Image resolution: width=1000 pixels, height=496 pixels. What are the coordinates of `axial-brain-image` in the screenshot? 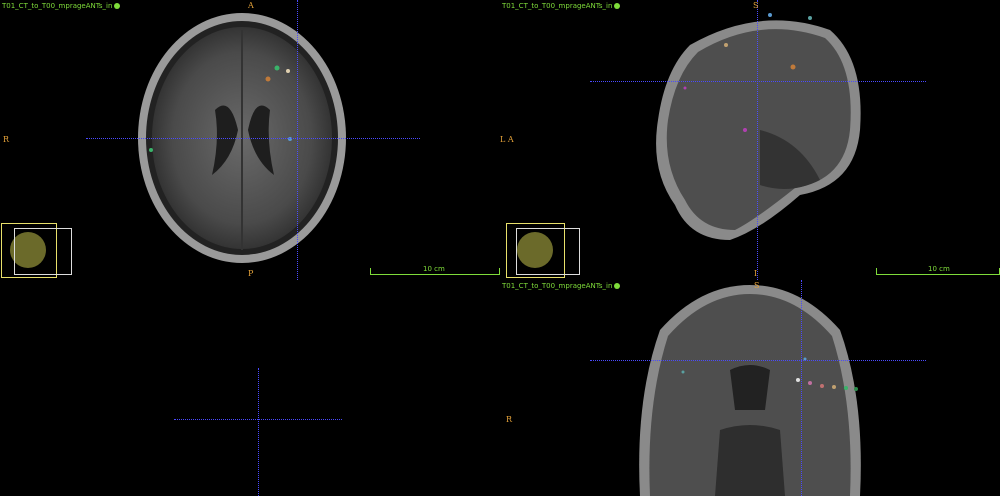 It's located at (242, 138).